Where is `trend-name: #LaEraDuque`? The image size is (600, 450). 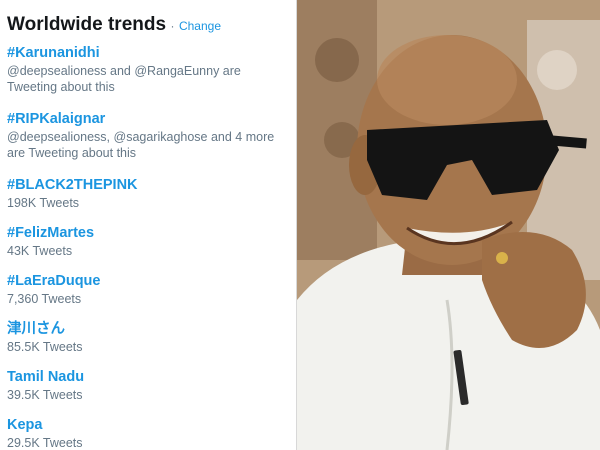
trend-name: #LaEraDuque is located at coordinates (150, 281).